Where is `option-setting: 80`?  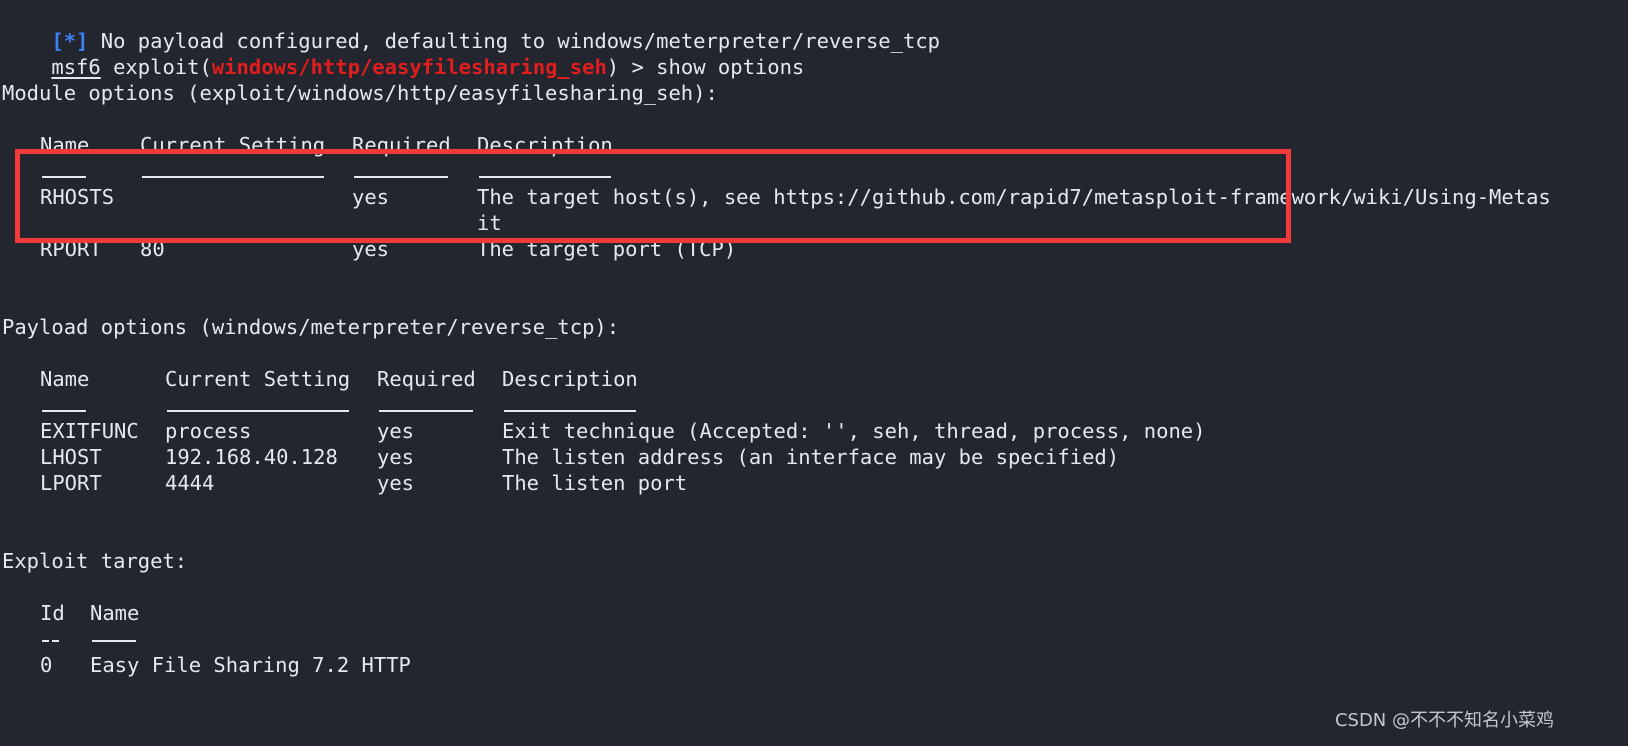 option-setting: 80 is located at coordinates (152, 249).